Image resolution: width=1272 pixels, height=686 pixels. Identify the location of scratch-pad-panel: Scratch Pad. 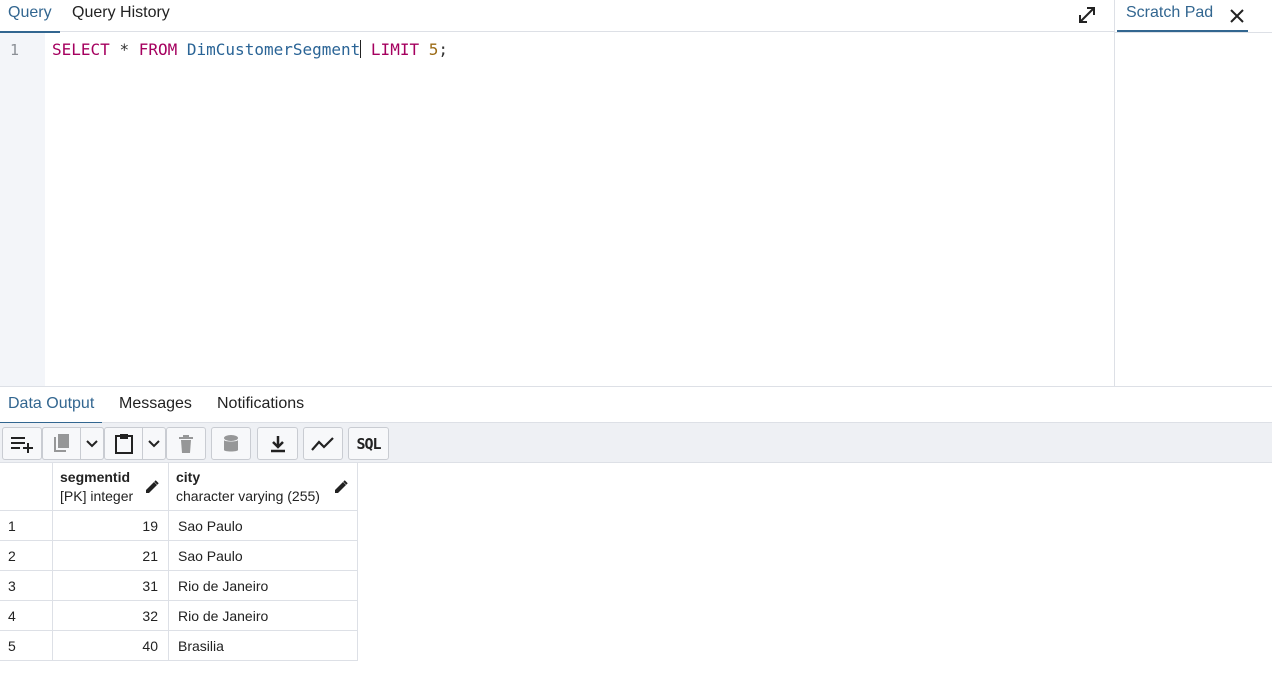
(1193, 193).